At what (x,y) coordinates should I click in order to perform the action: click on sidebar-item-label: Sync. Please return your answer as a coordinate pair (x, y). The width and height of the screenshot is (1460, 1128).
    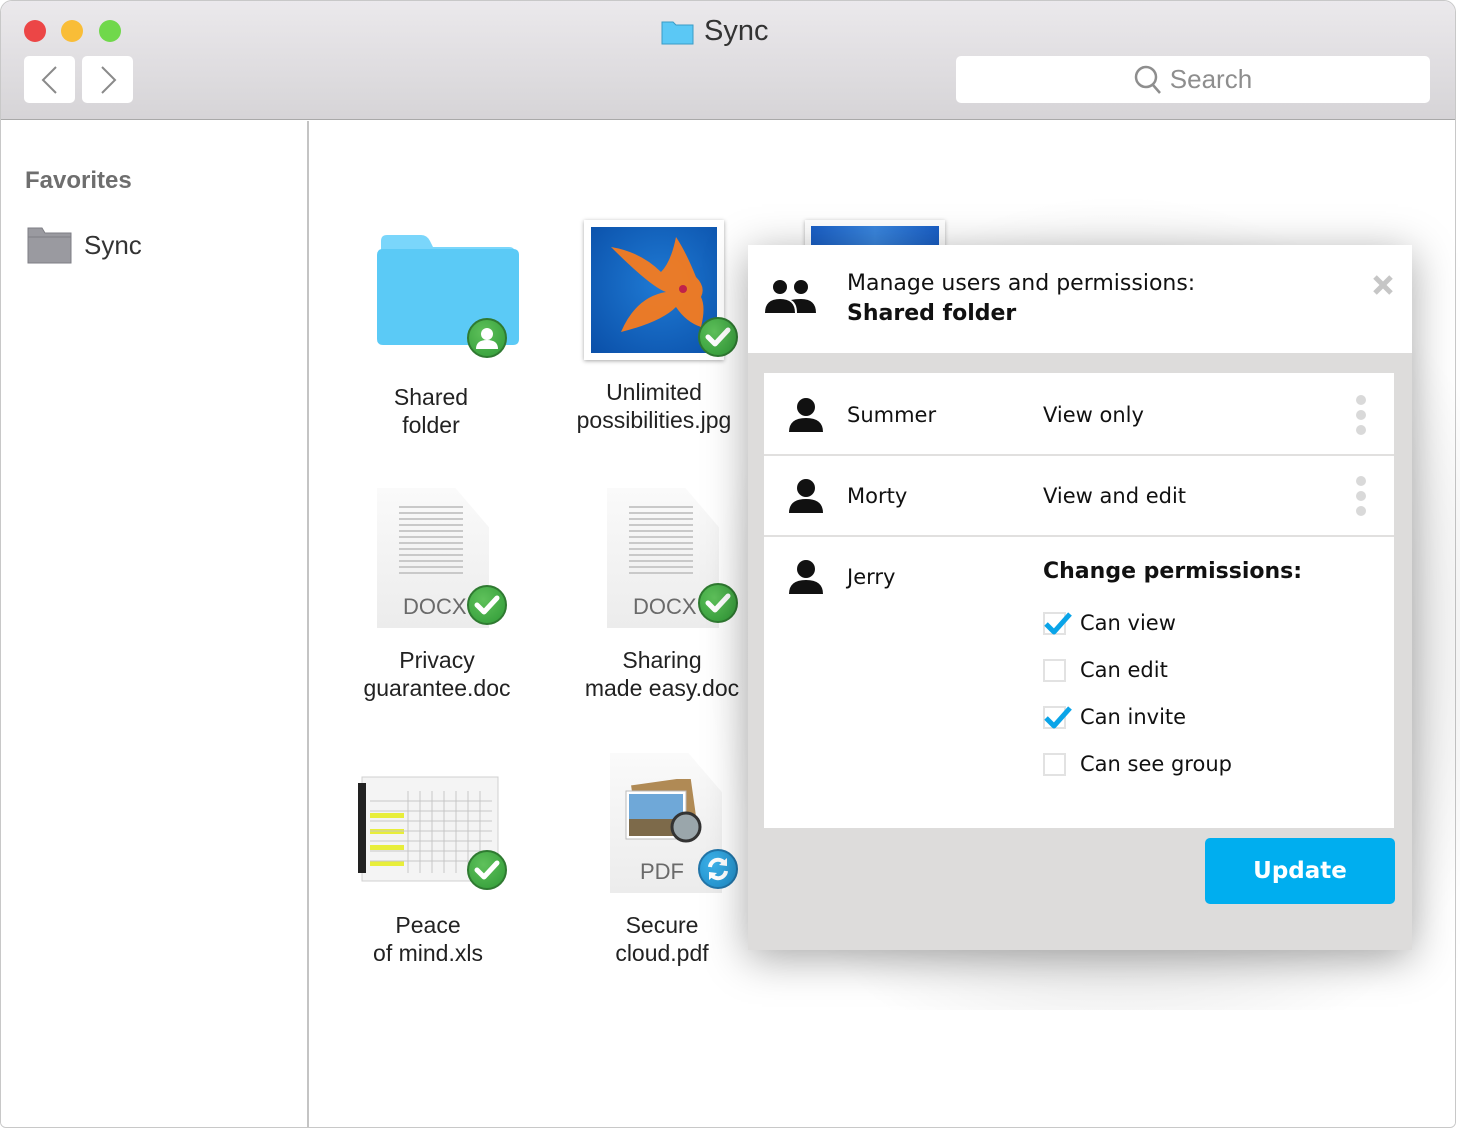
    Looking at the image, I should click on (113, 245).